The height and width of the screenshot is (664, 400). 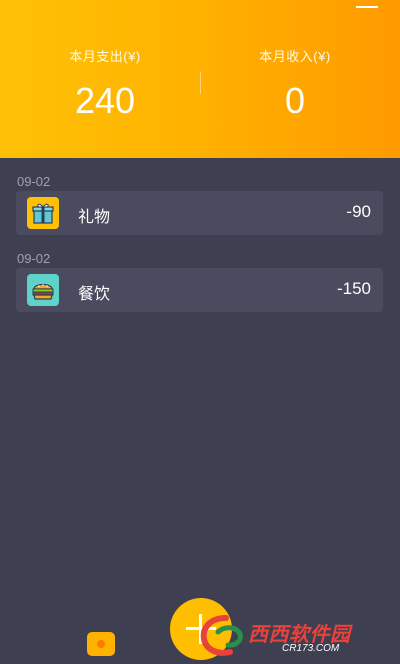 What do you see at coordinates (105, 100) in the screenshot?
I see `expense-value: 240` at bounding box center [105, 100].